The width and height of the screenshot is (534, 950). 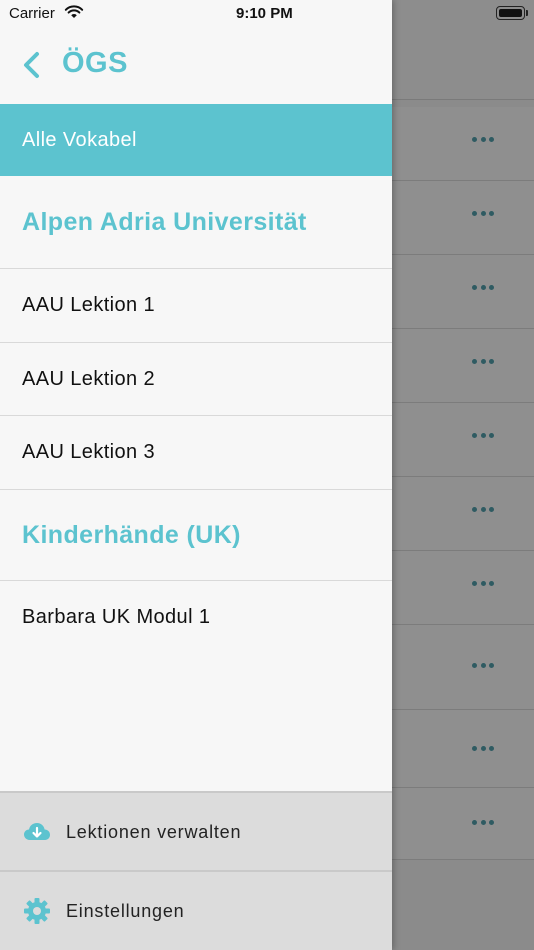 What do you see at coordinates (95, 63) in the screenshot?
I see `drawer-title: ÖGS` at bounding box center [95, 63].